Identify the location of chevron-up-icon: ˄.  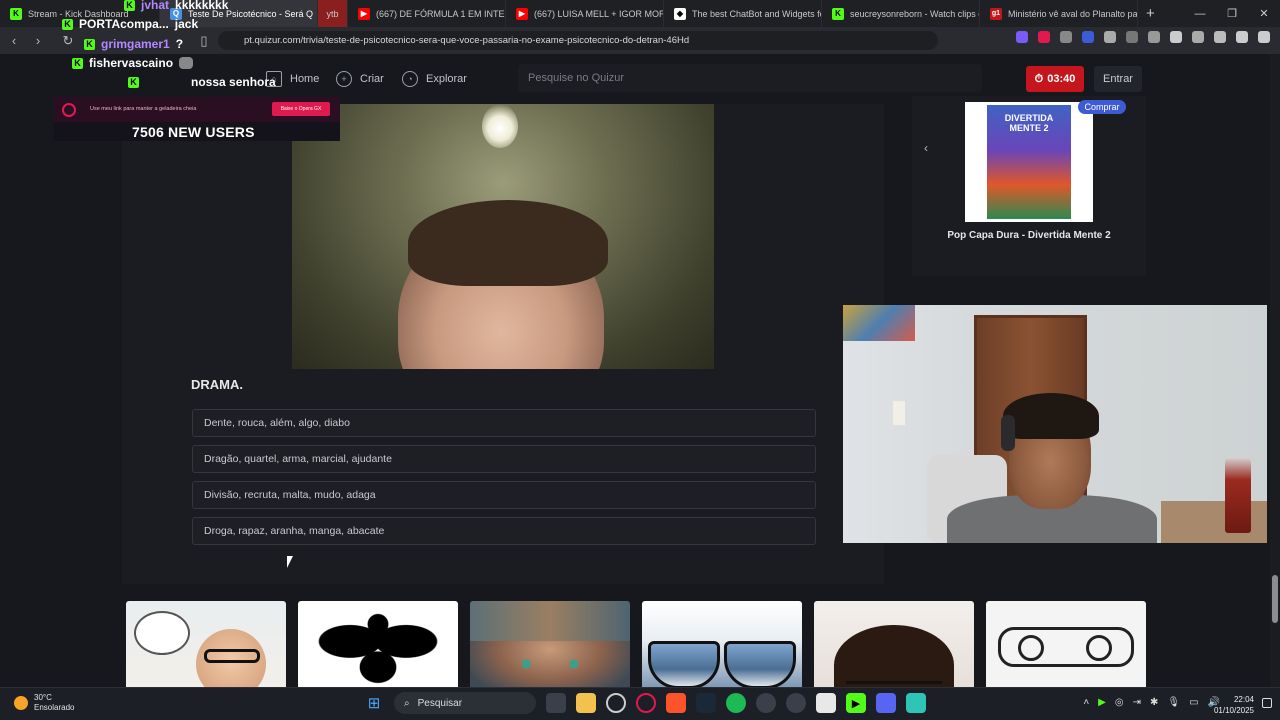
(1086, 702).